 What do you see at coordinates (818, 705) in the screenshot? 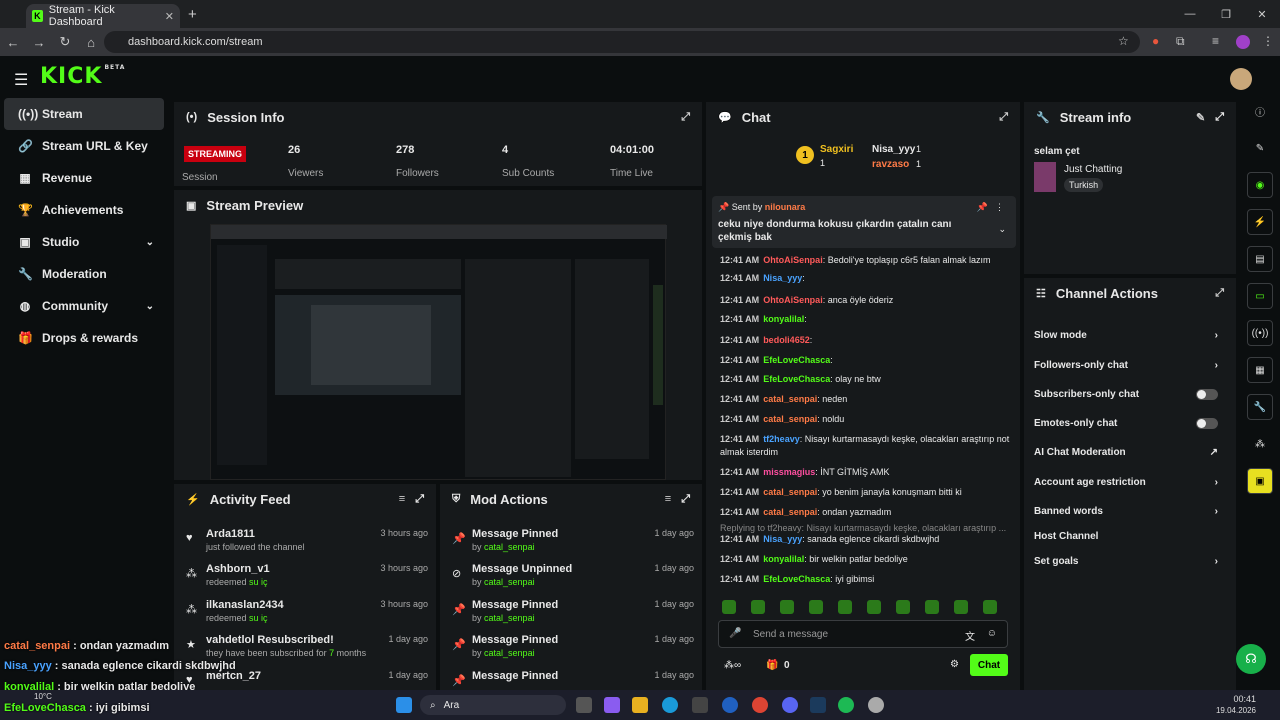
I see `steam-icon` at bounding box center [818, 705].